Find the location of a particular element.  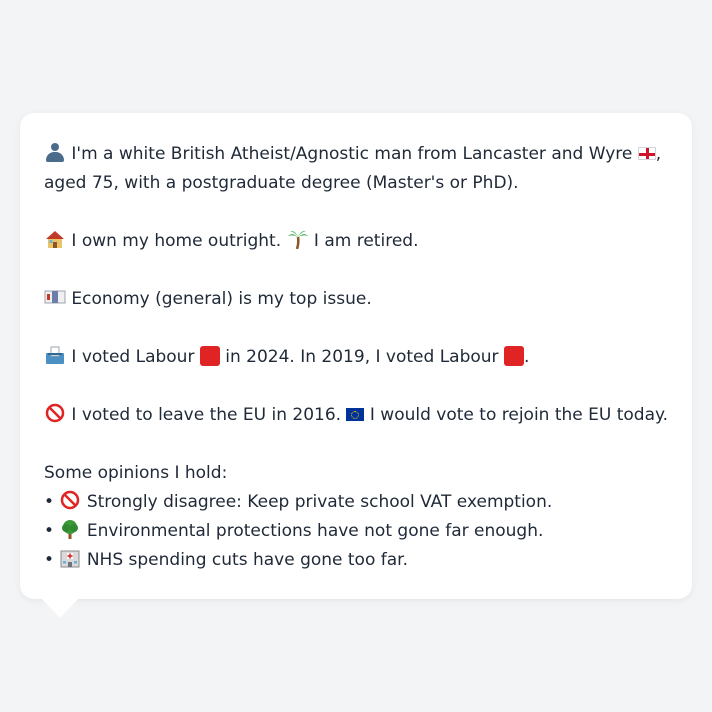

money-icon is located at coordinates (55, 297).